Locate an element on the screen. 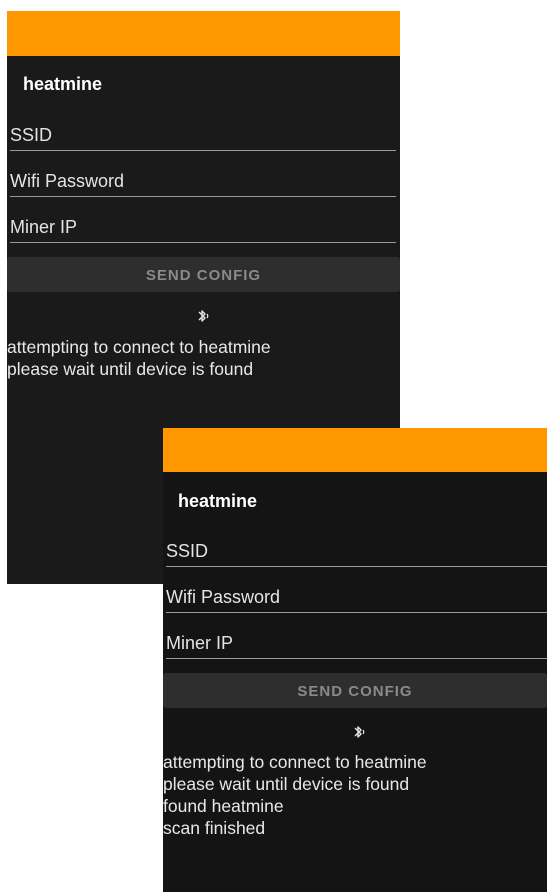 The image size is (547, 892). log-line: found heatmine is located at coordinates (223, 806).